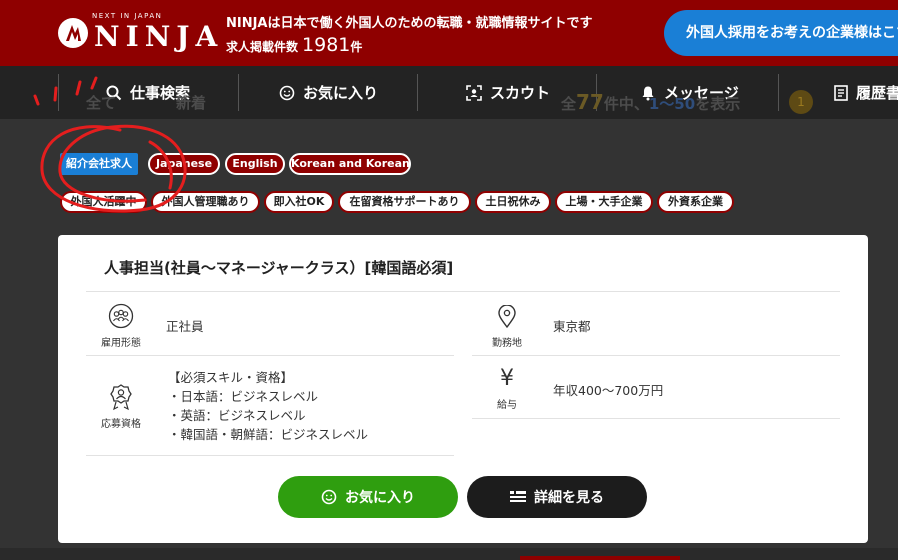 This screenshot has width=898, height=560. Describe the element at coordinates (590, 102) in the screenshot. I see `result-total: 77` at that location.